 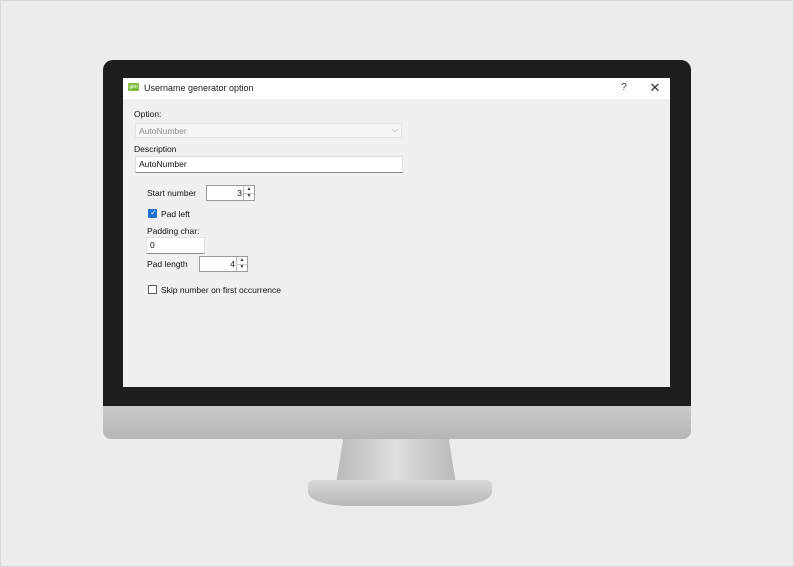 I want to click on padding-char-label: Padding char:, so click(x=173, y=231).